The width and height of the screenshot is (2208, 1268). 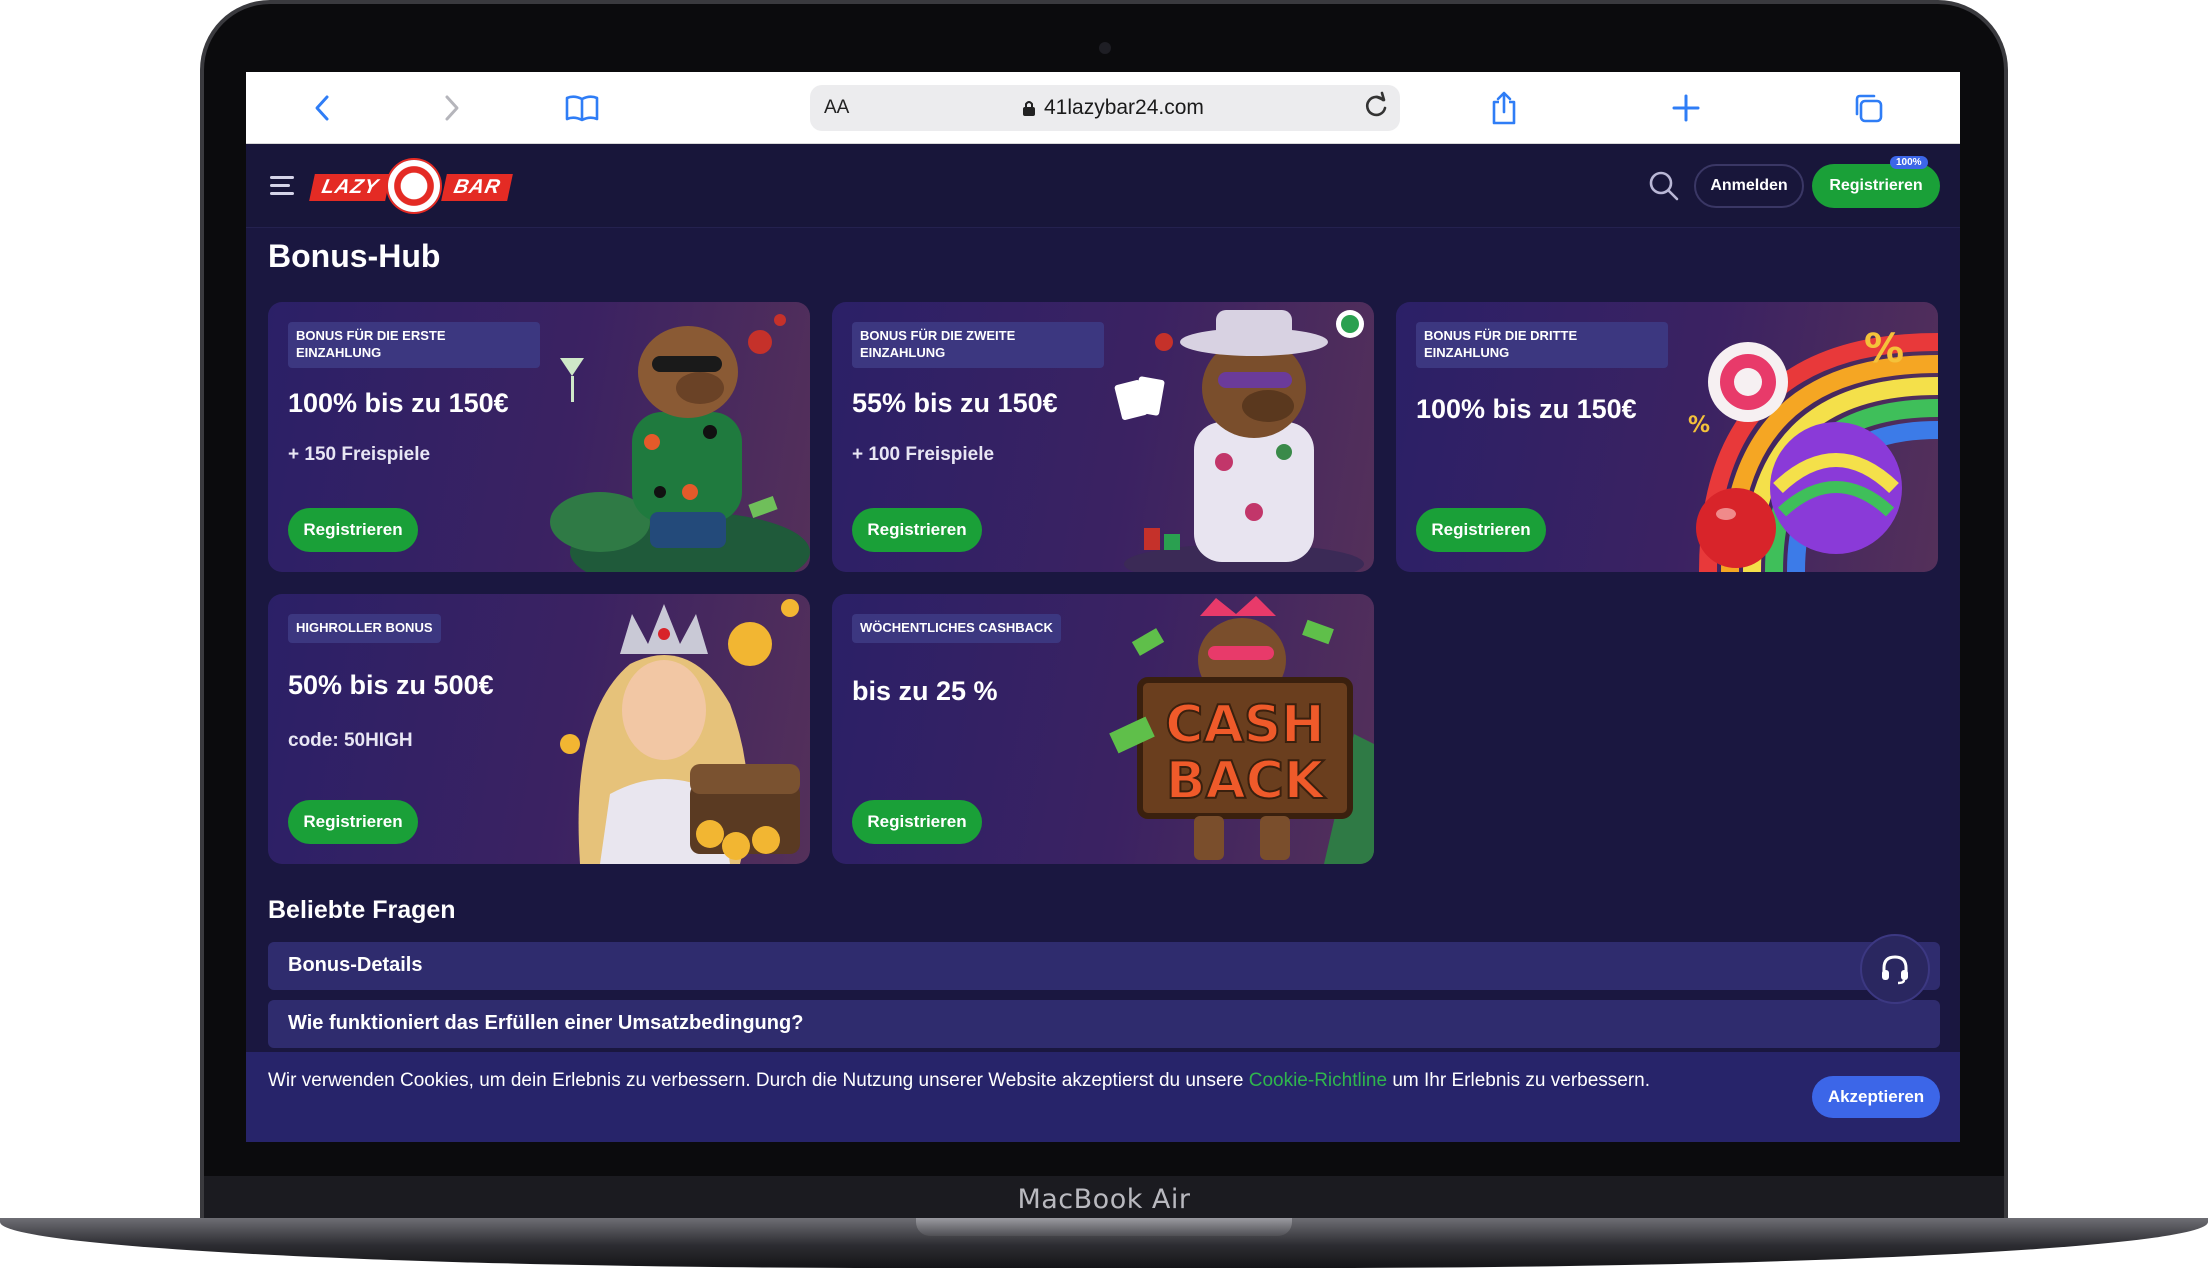 I want to click on bonus-headline: 50% bis zu 500€, so click(x=391, y=685).